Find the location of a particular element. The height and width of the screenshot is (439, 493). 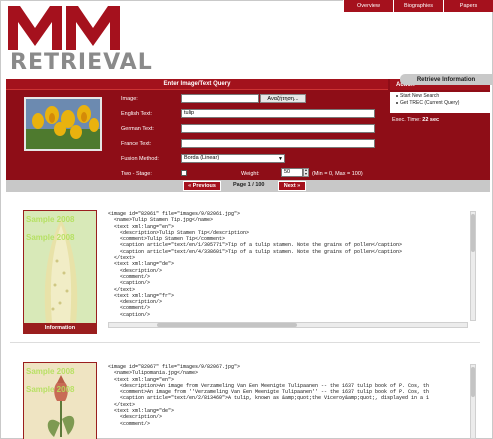

action-item-label: Get TREC (Current Query) is located at coordinates (430, 102).